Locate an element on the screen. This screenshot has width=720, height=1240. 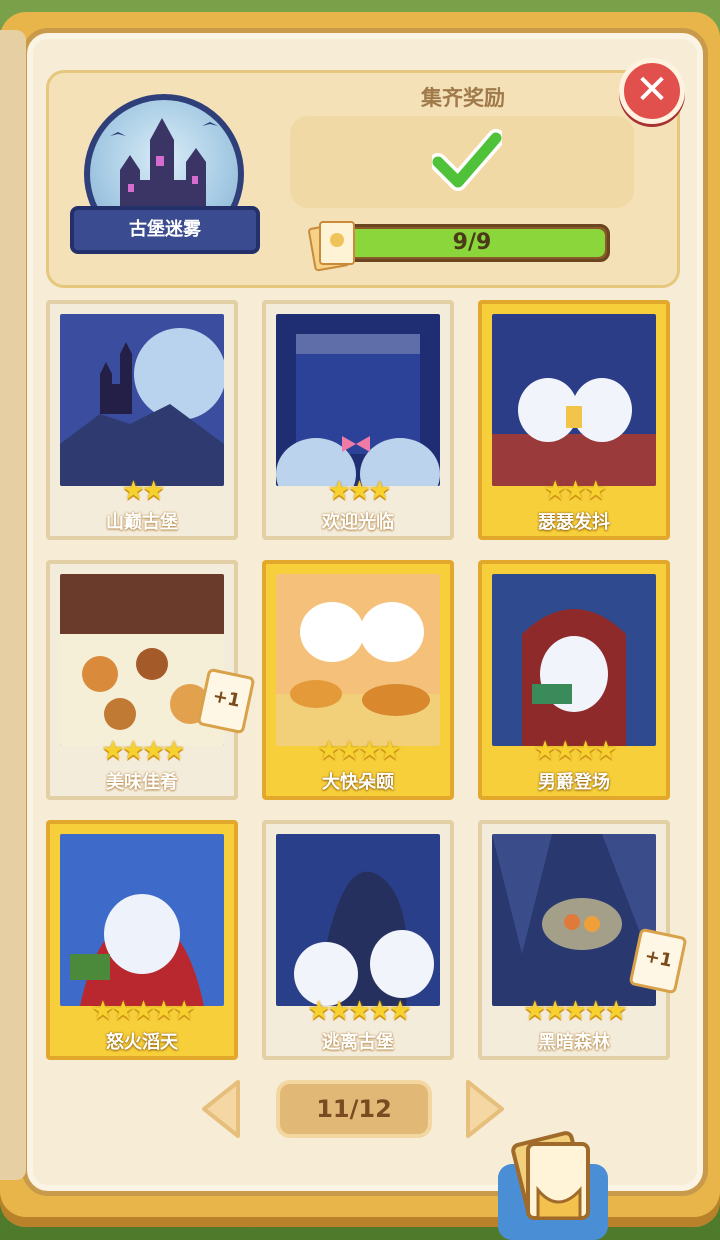
card-name: 逃离古堡 is located at coordinates (358, 1042).